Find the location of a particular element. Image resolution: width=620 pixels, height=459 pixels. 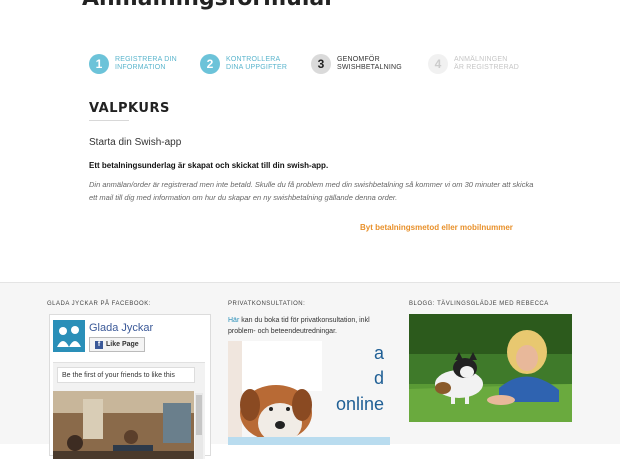

step-label: Anmälningen är registrerad is located at coordinates (487, 63).